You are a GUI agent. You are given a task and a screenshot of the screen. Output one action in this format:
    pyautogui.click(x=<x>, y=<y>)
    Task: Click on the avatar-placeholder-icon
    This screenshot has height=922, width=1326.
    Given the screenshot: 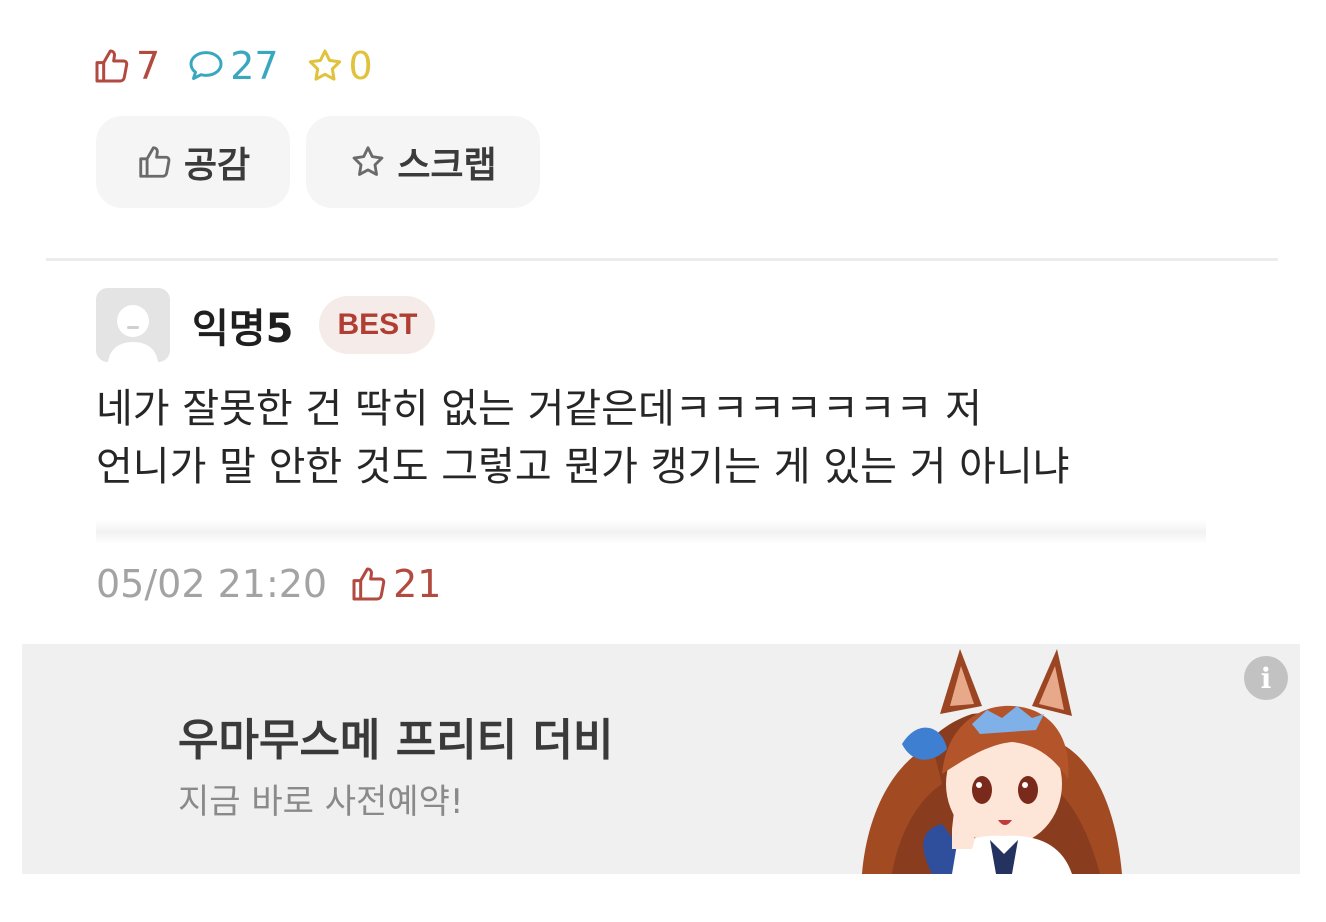 What is the action you would take?
    pyautogui.click(x=133, y=325)
    